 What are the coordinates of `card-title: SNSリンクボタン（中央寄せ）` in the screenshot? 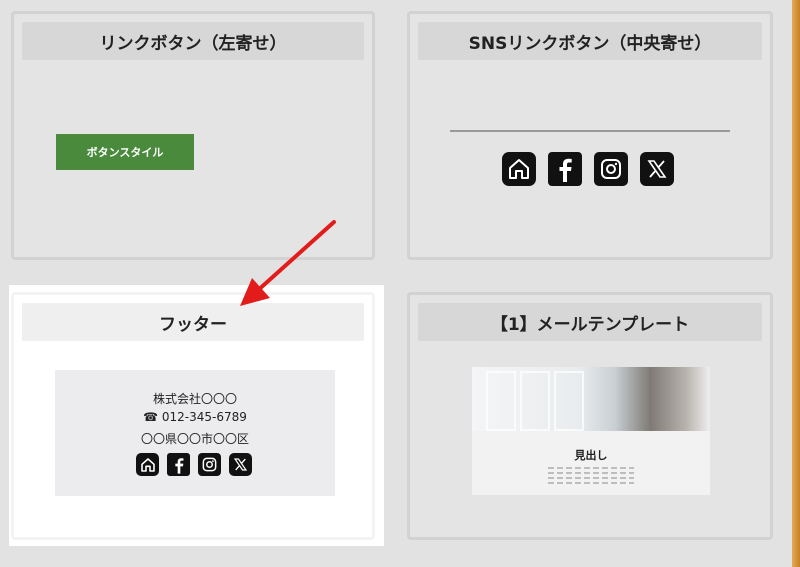 It's located at (590, 41).